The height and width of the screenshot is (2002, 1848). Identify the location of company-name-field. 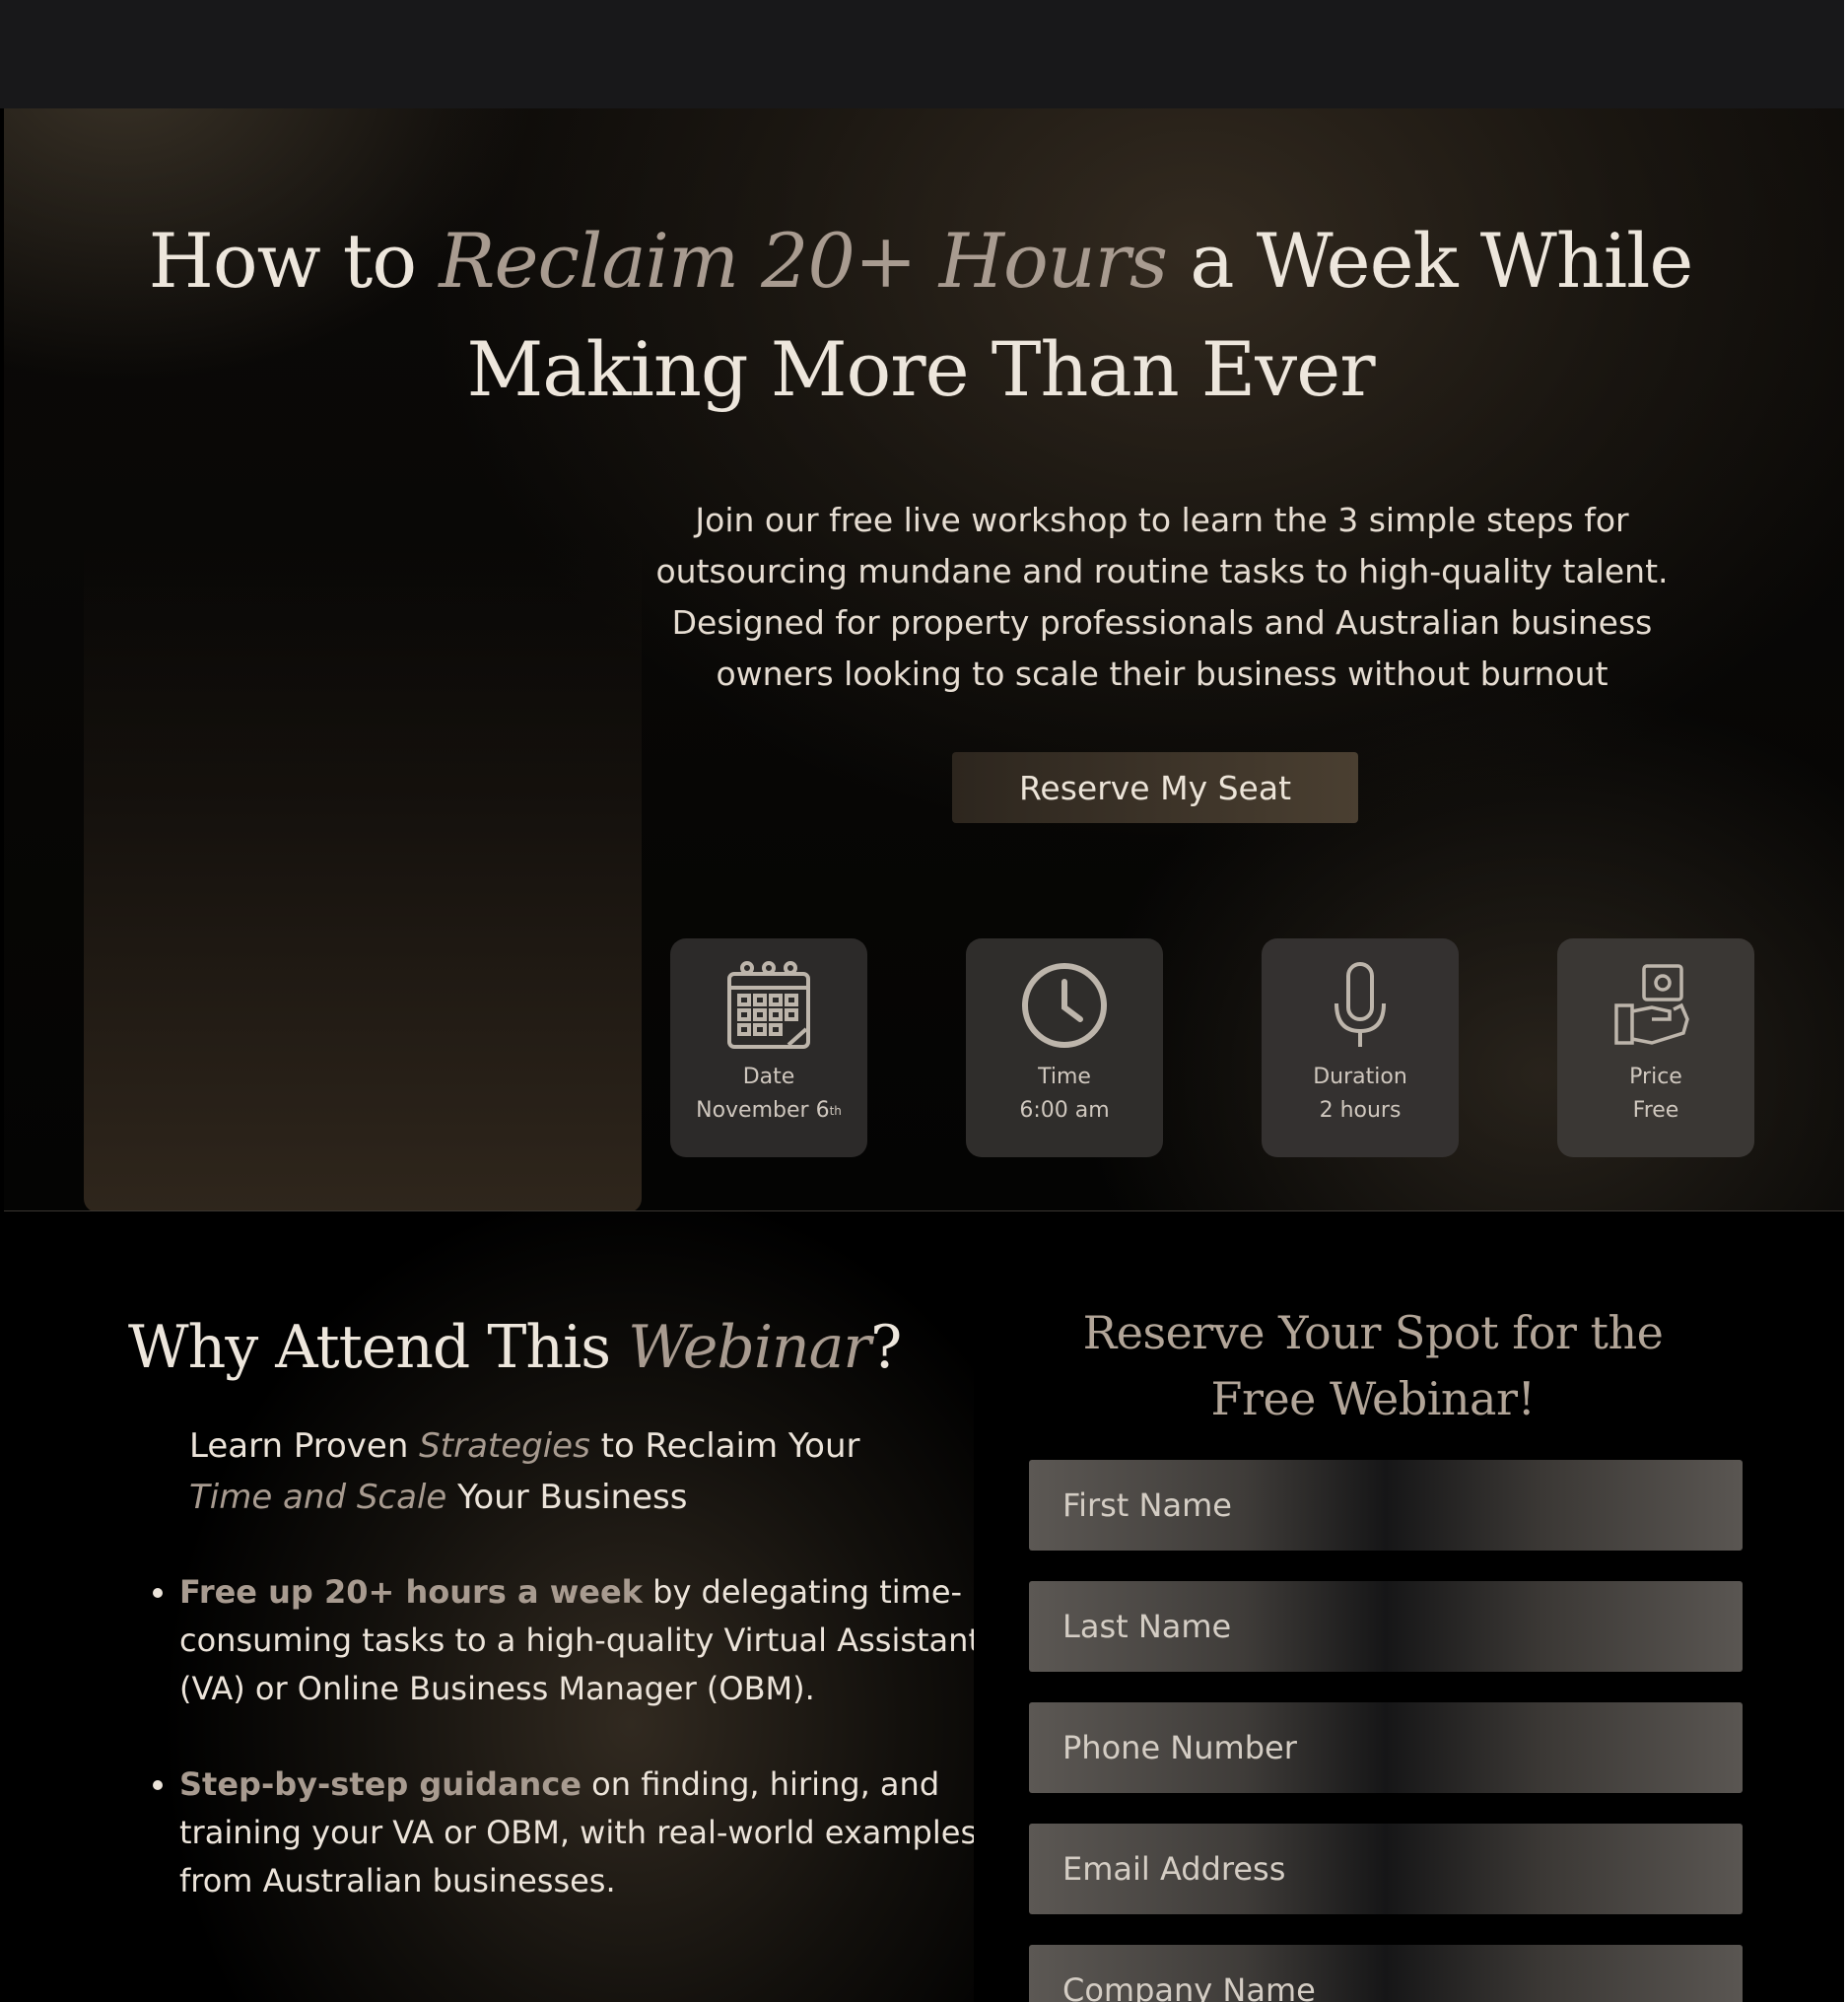
(1386, 1973).